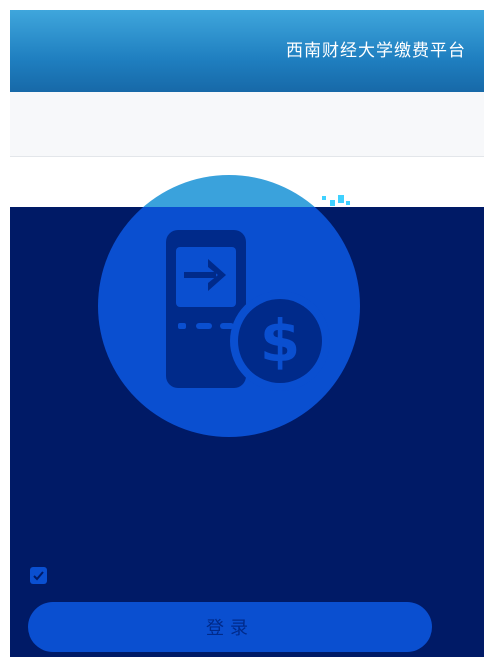  I want to click on app-header: 西南财经大学缴费平台, so click(247, 51).